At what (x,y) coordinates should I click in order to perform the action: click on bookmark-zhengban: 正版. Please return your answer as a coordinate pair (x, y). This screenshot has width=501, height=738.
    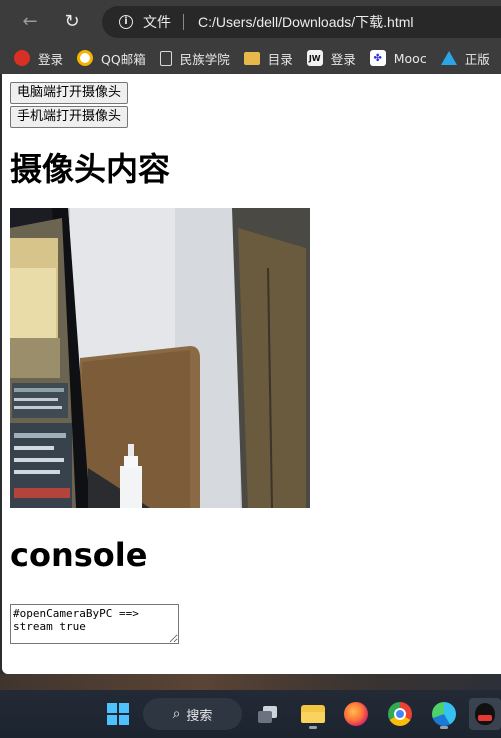
    Looking at the image, I should click on (465, 58).